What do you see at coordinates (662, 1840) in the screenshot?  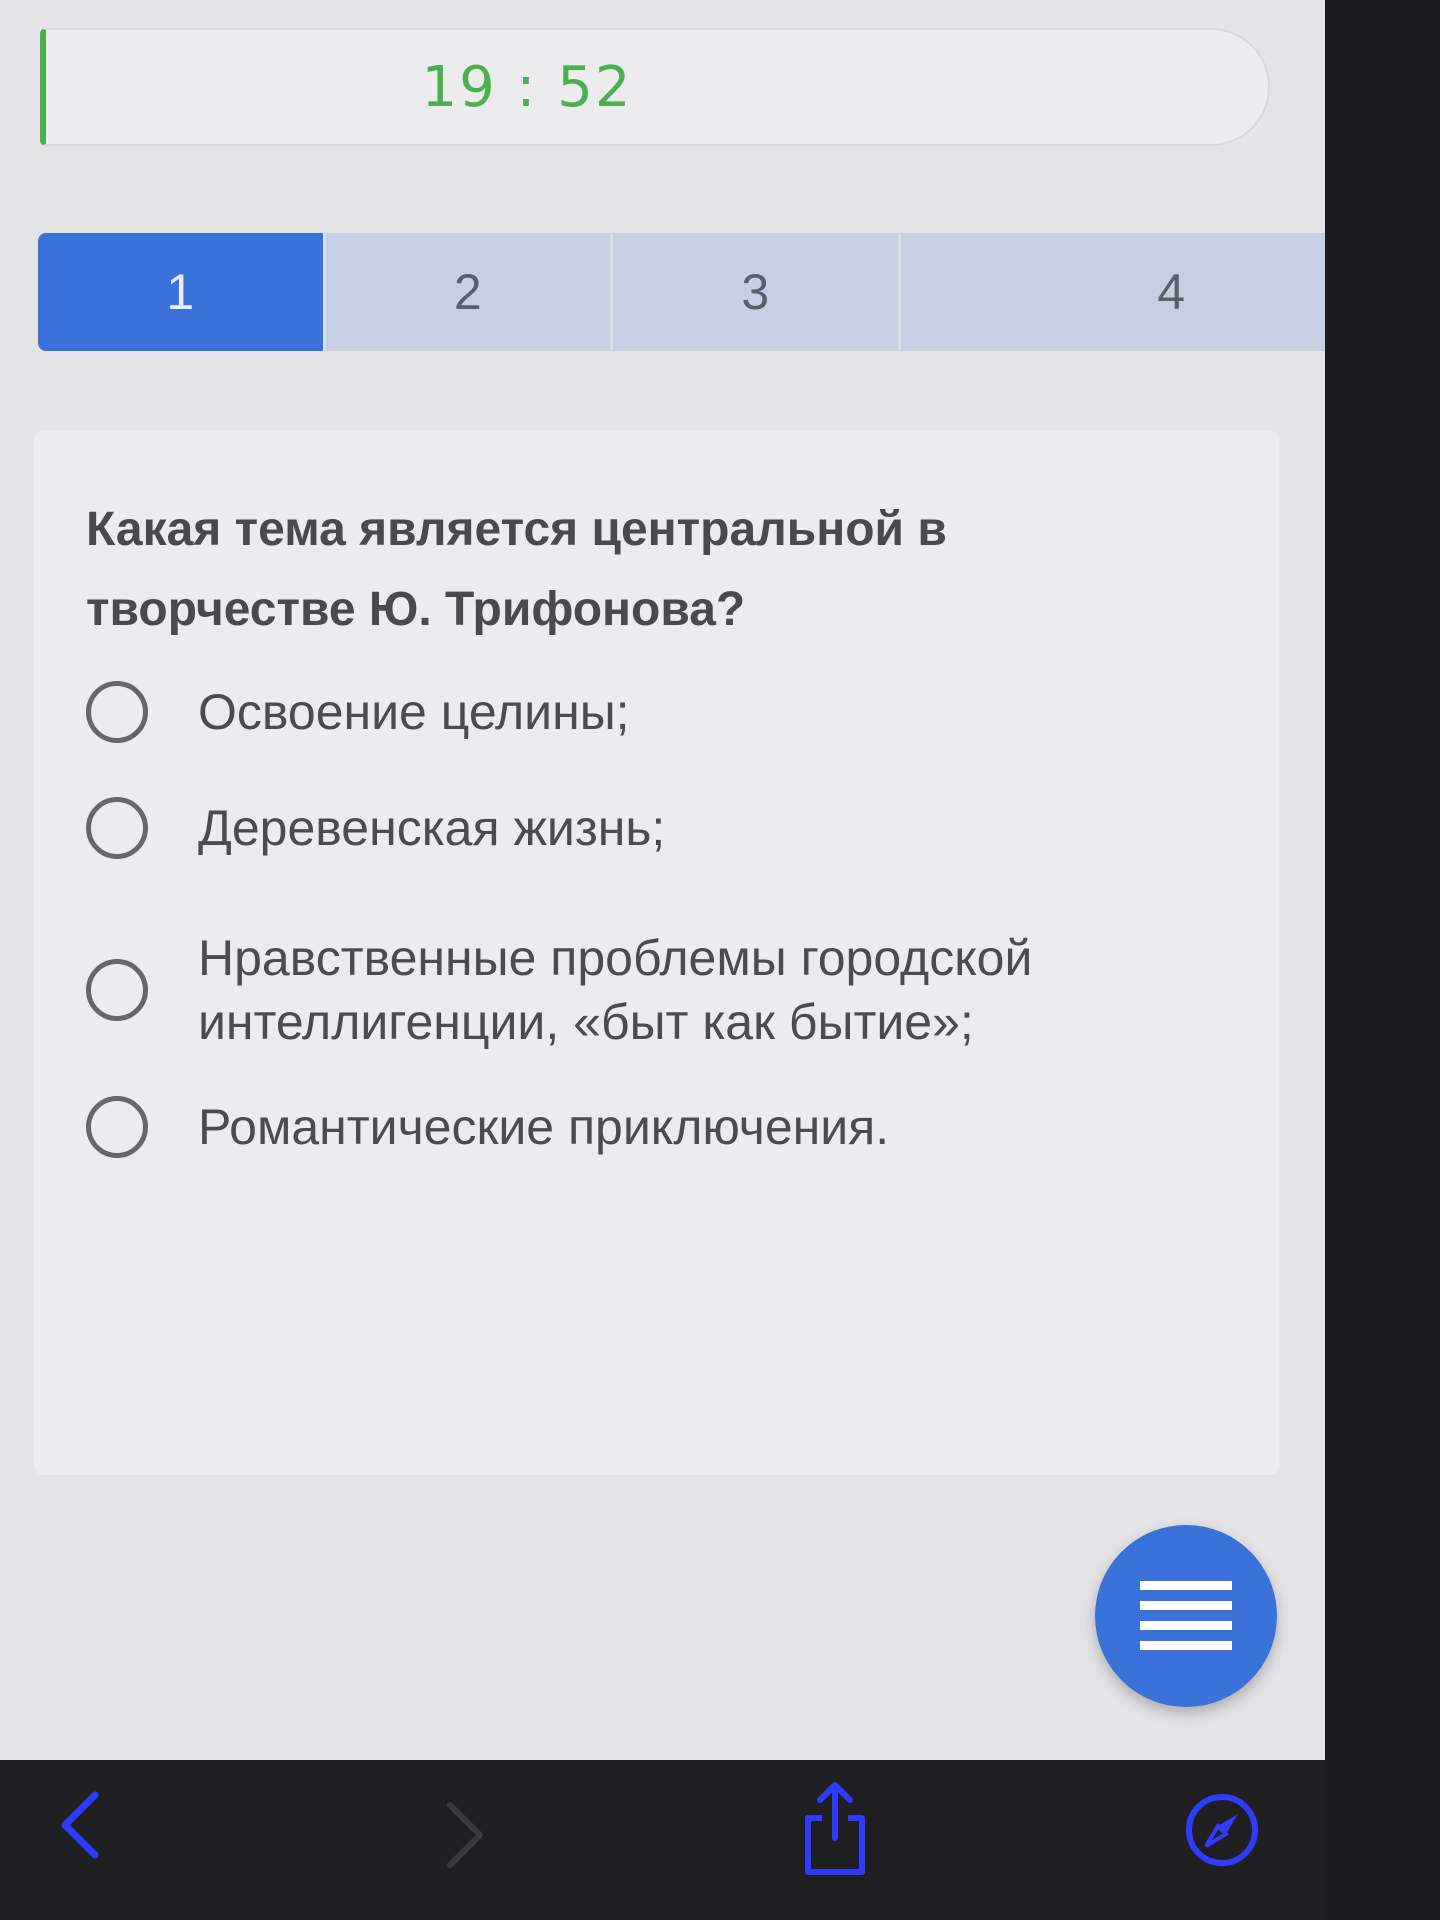 I see `browser-toolbar` at bounding box center [662, 1840].